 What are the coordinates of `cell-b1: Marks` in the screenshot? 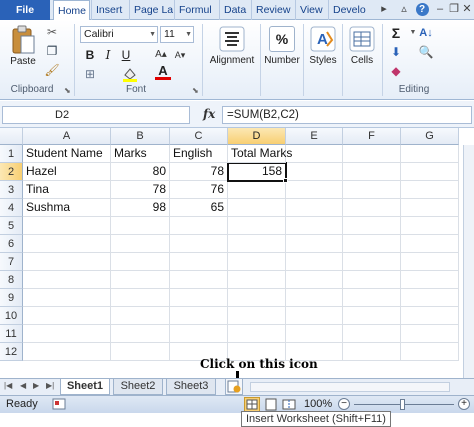 It's located at (140, 154).